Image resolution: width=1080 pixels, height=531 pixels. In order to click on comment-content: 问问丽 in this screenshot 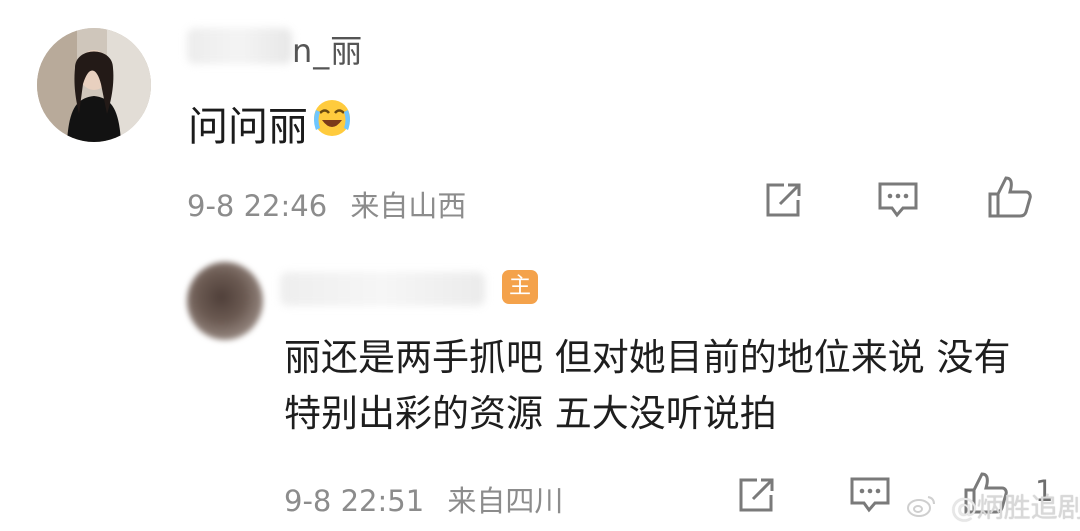, I will do `click(271, 123)`.